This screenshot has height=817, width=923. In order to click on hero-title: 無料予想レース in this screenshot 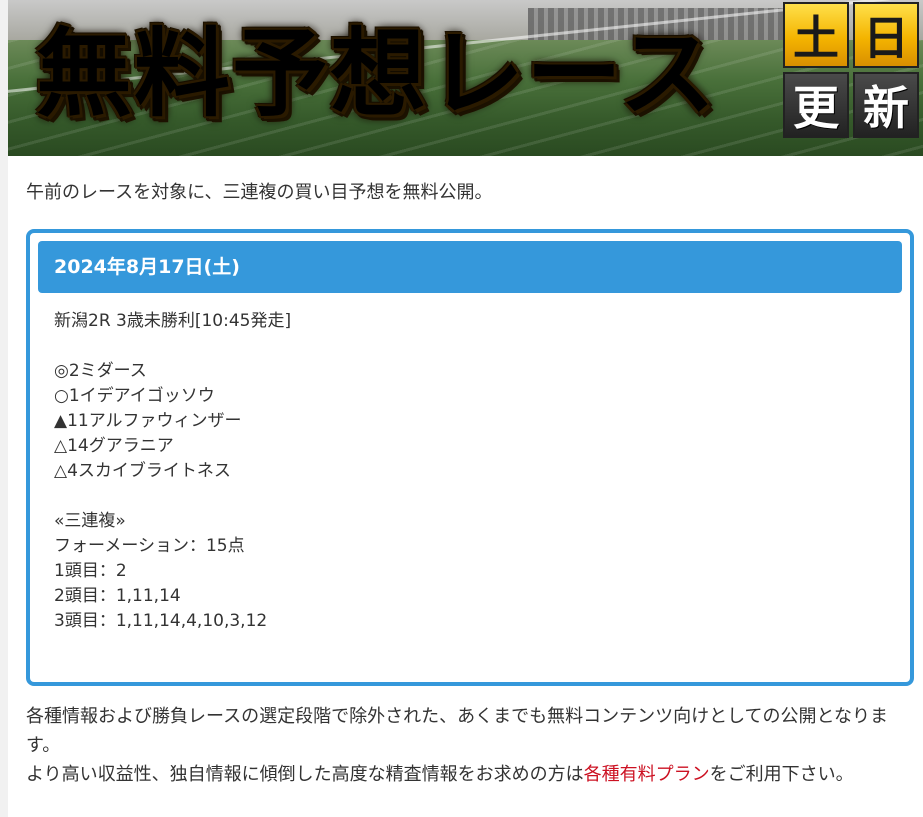, I will do `click(376, 74)`.